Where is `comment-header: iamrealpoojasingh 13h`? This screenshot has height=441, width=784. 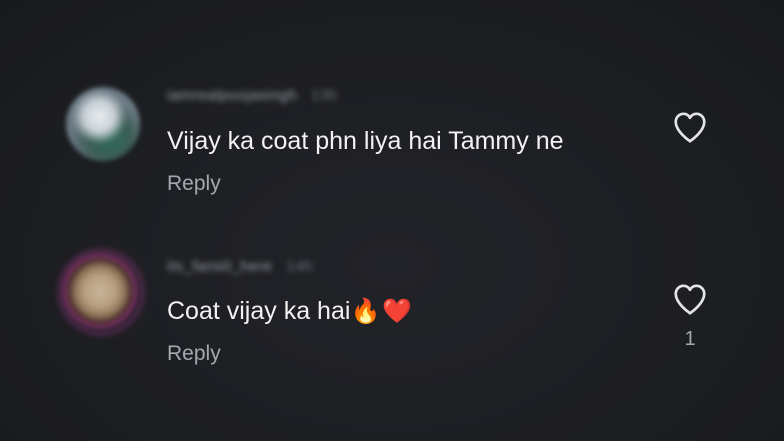
comment-header: iamrealpoojasingh 13h is located at coordinates (252, 95).